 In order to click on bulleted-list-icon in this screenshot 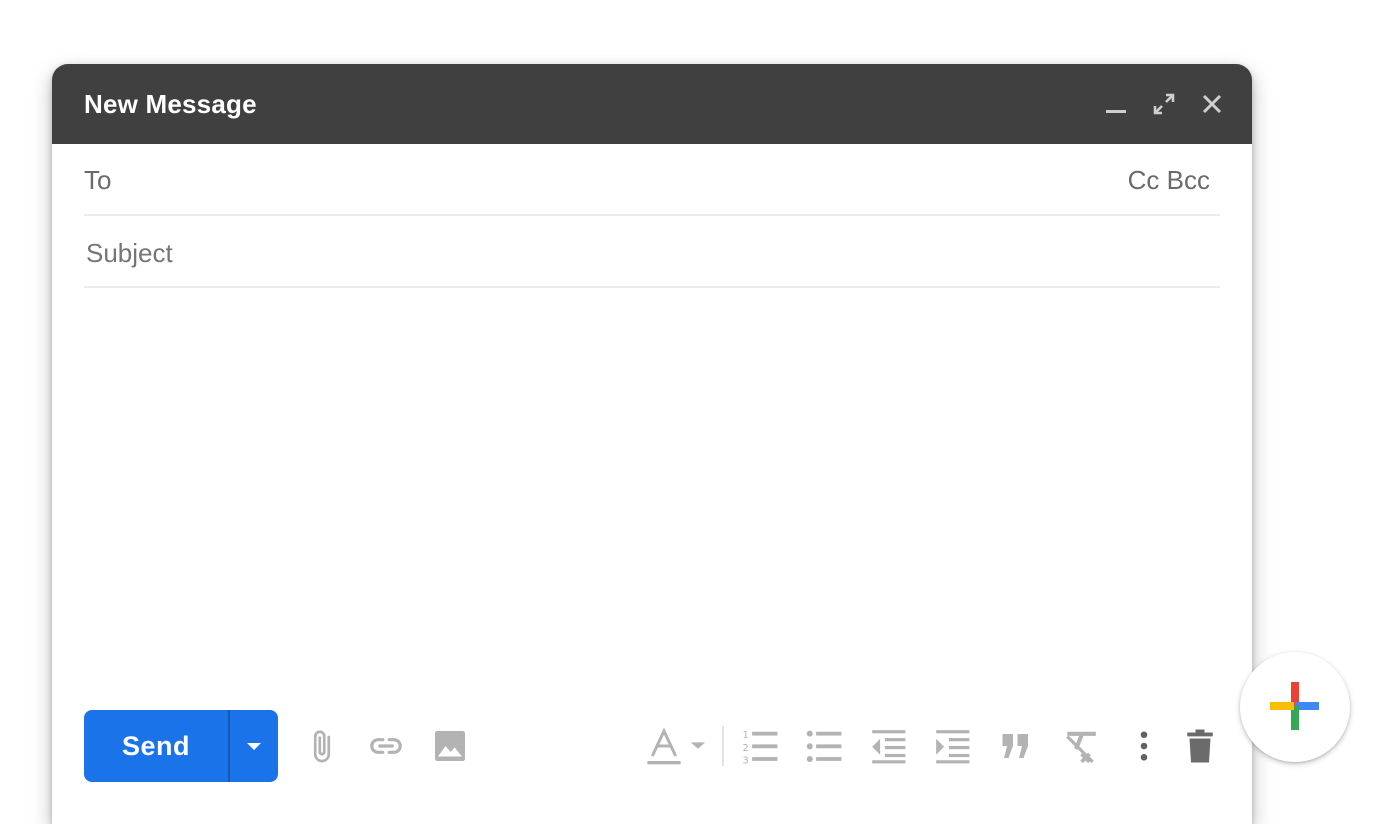, I will do `click(824, 746)`.